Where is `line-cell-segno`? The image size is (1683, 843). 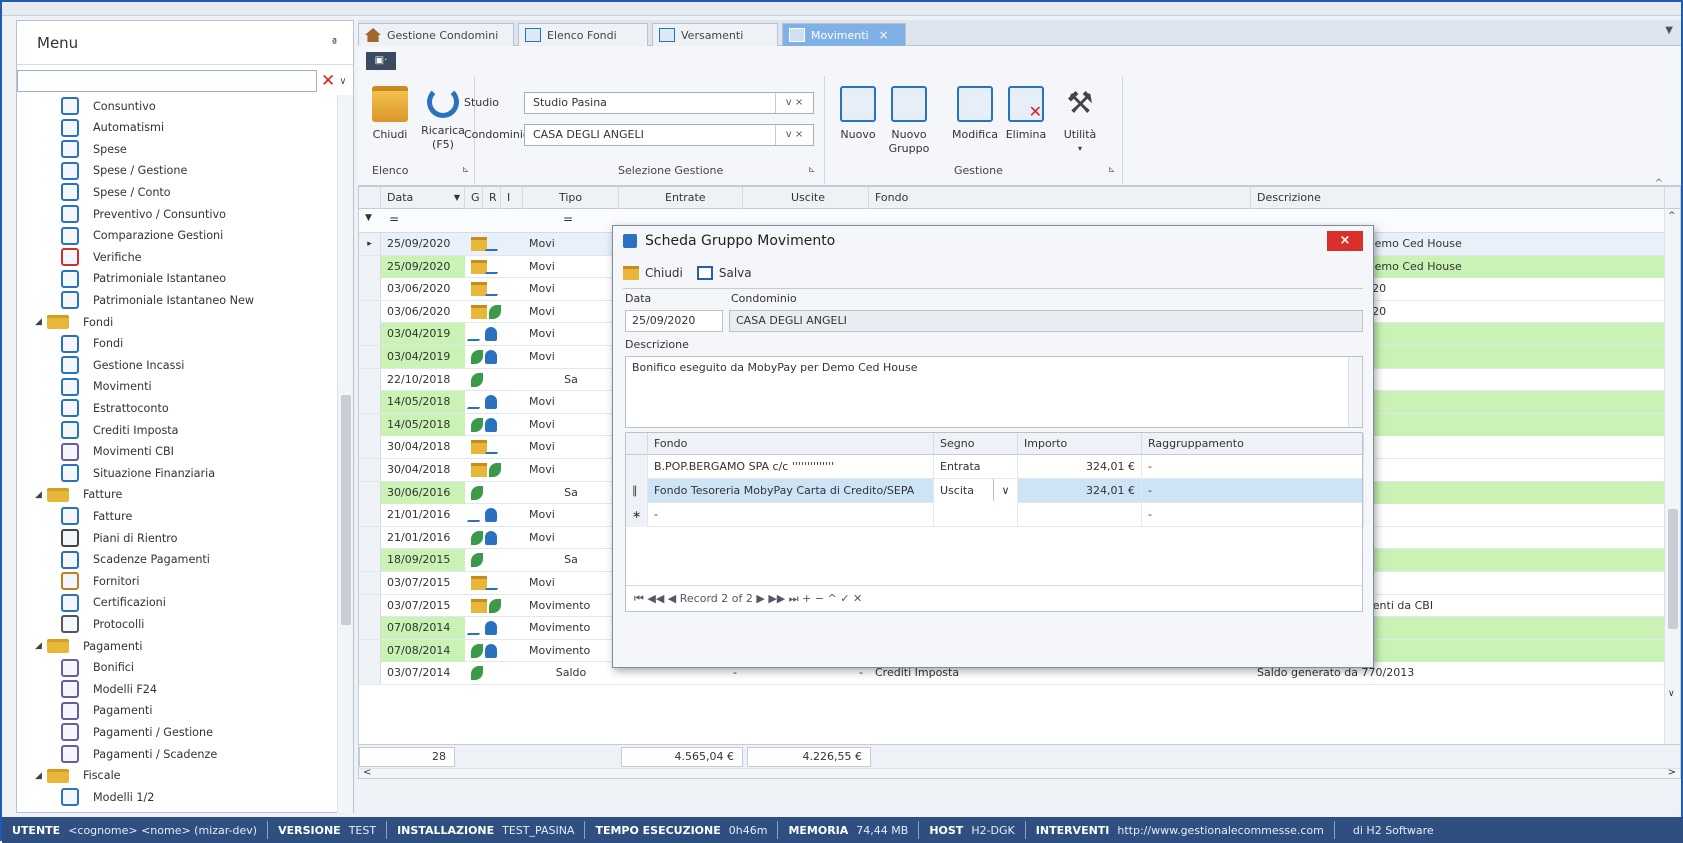
line-cell-segno is located at coordinates (976, 515).